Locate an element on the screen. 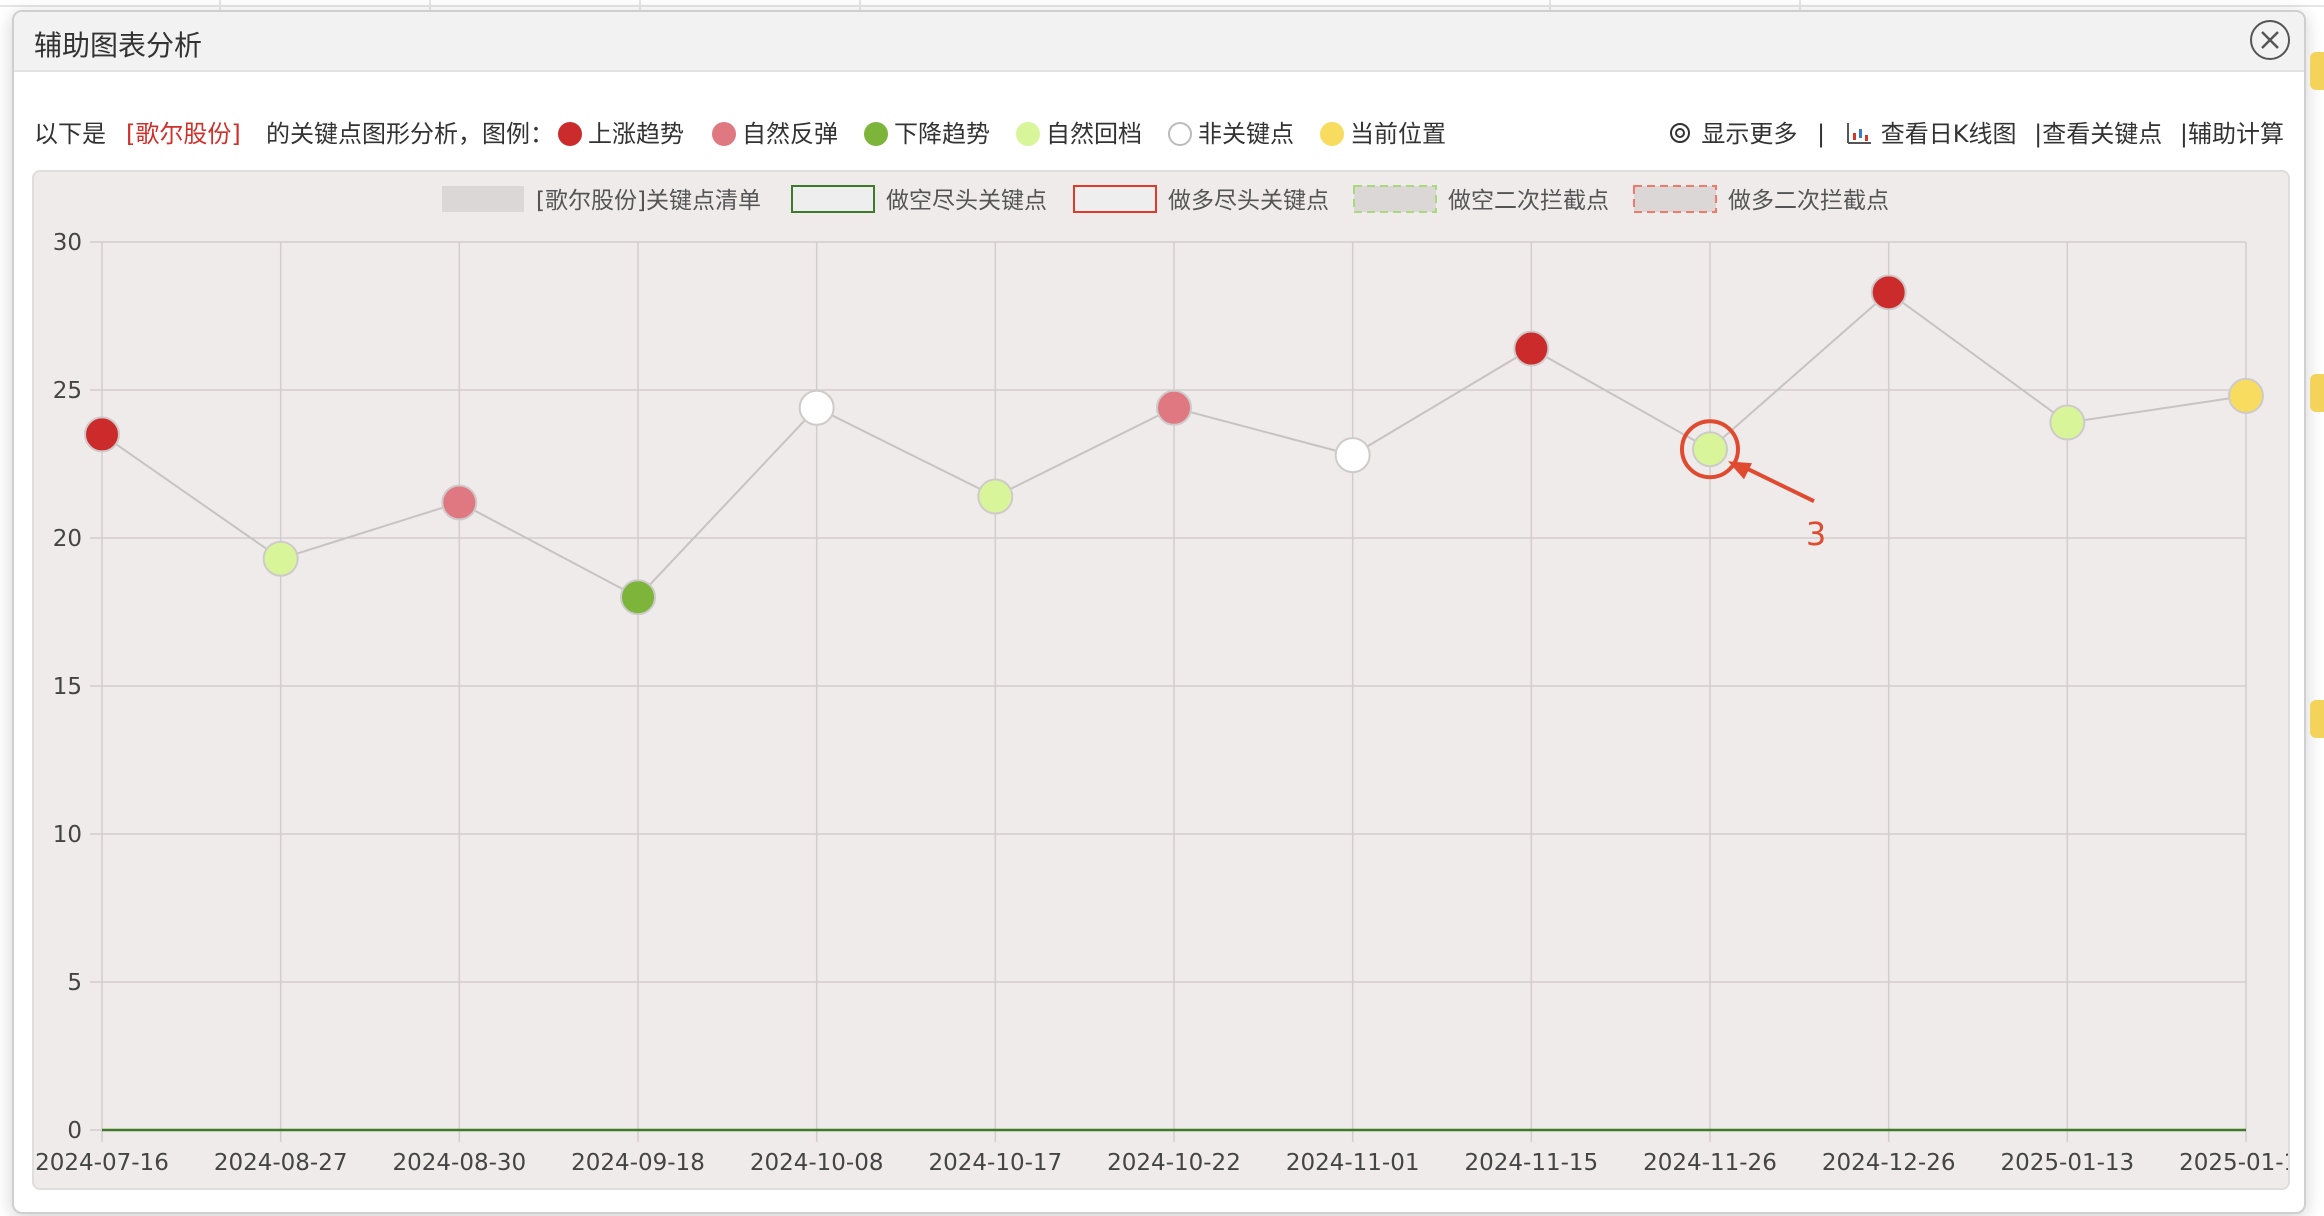 Image resolution: width=2324 pixels, height=1216 pixels. legend-item-rebound: 自然反弹 is located at coordinates (790, 134).